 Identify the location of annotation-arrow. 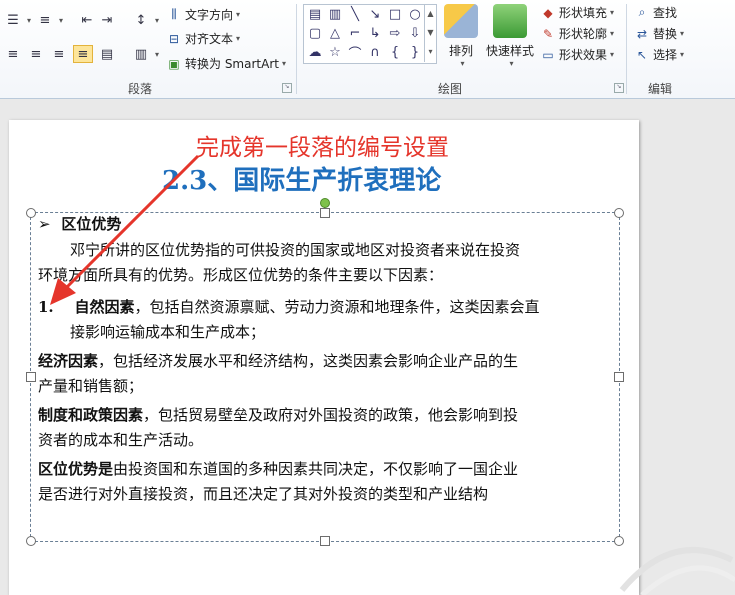
(125, 229).